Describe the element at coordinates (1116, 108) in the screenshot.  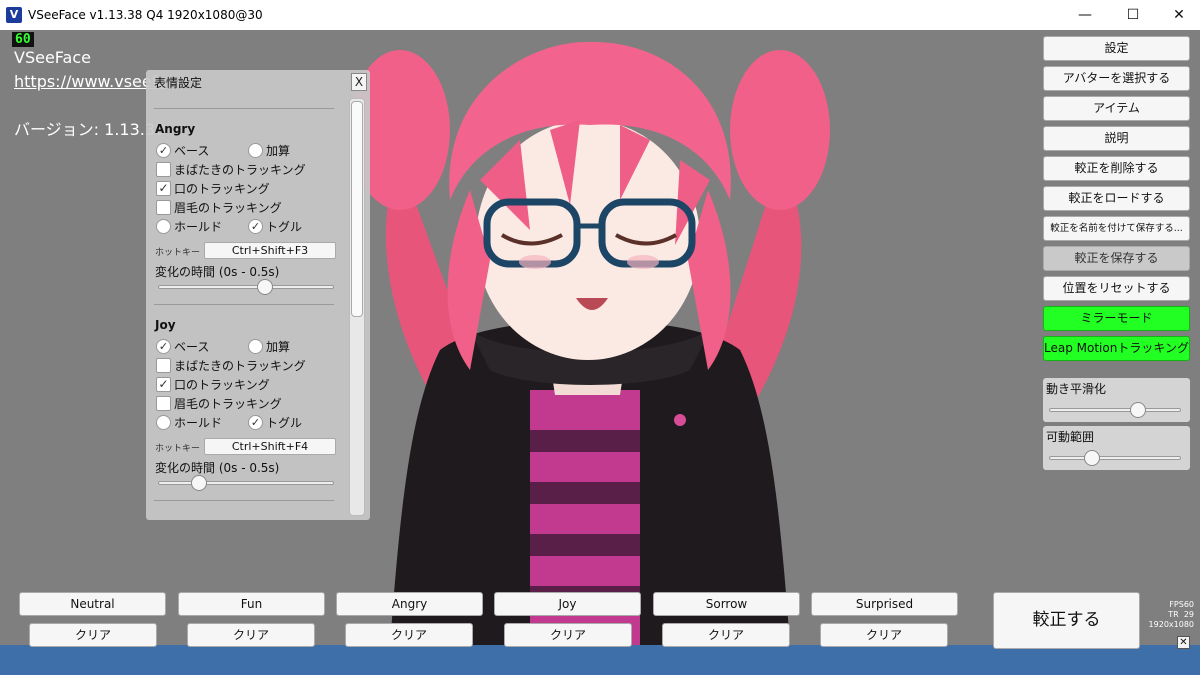
I see `items-button: アイテム` at that location.